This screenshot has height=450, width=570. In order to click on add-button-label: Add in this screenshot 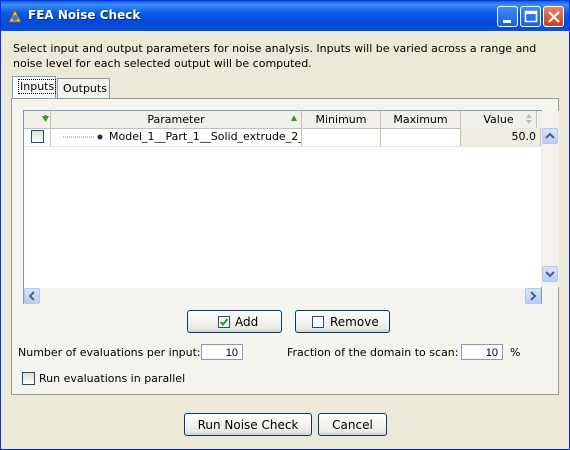, I will do `click(247, 322)`.